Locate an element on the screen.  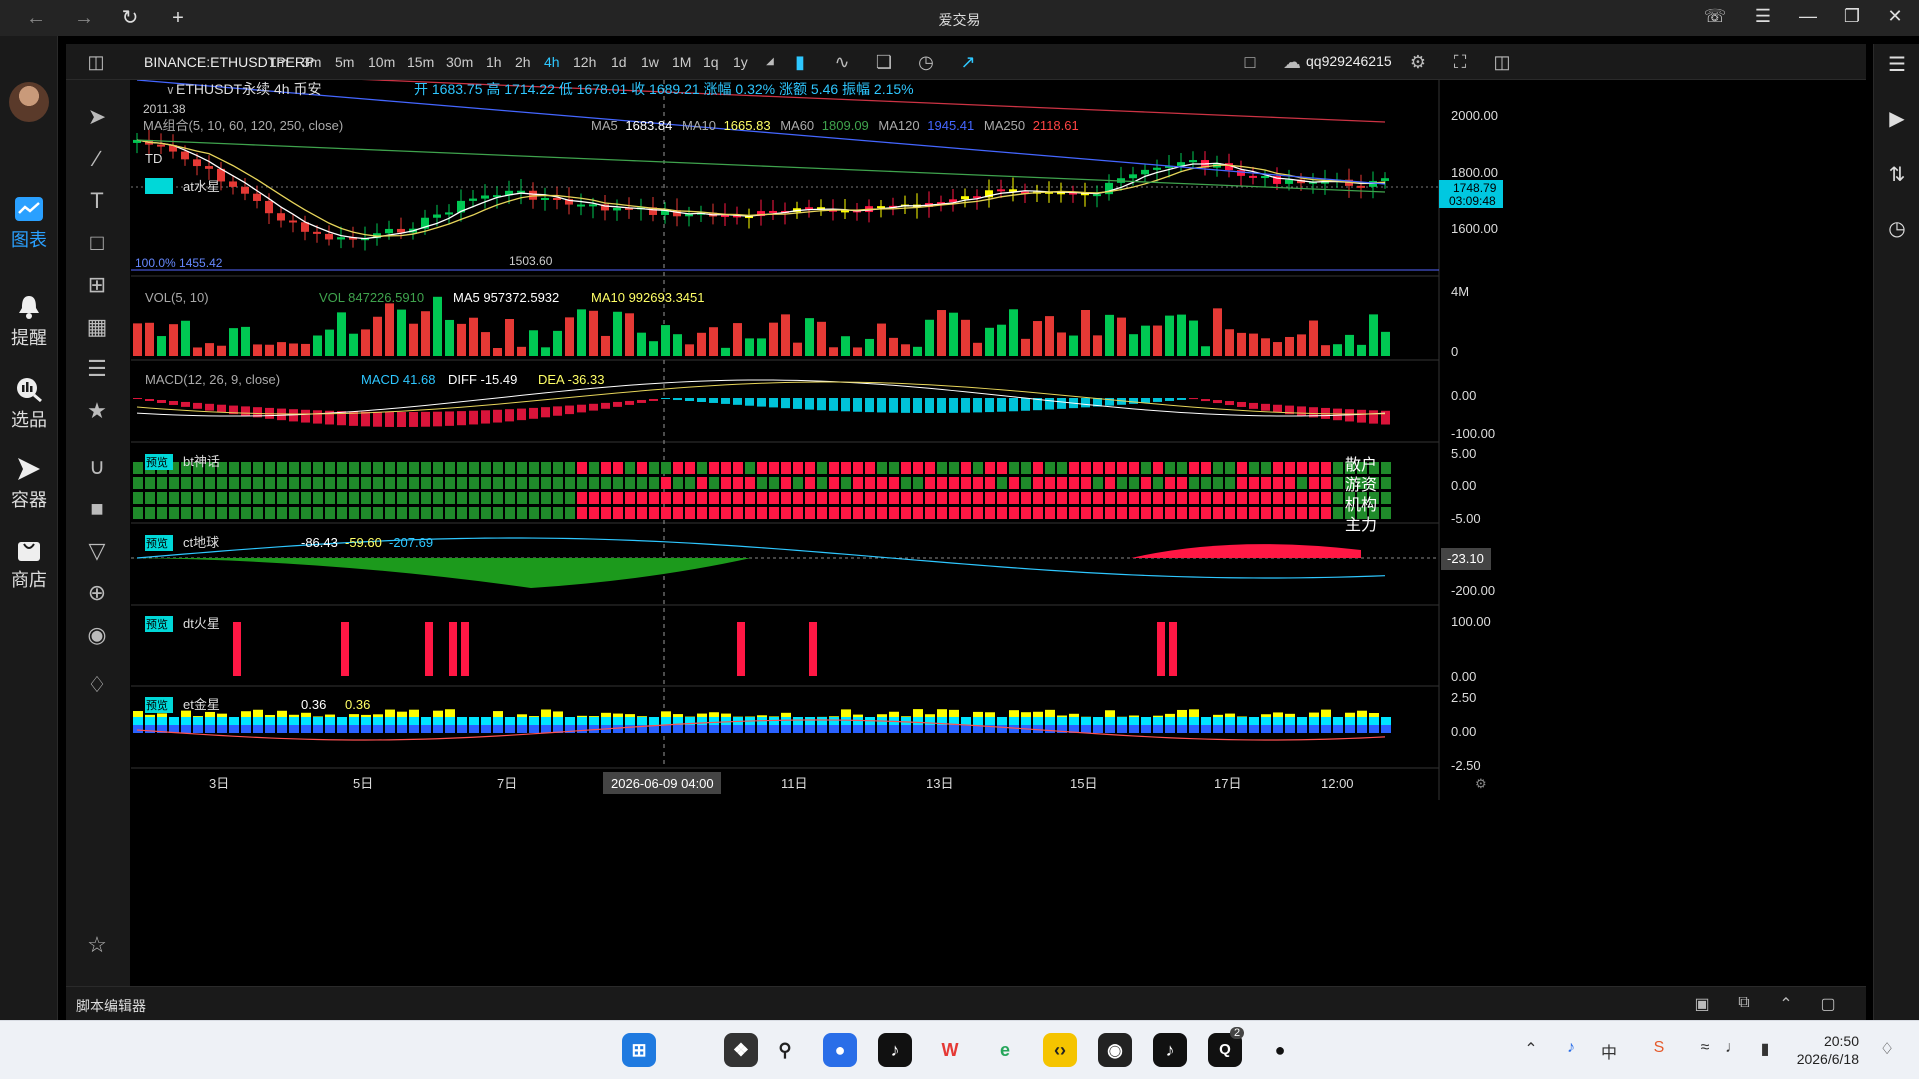
order-book-icon: ⇅ is located at coordinates (1897, 175).